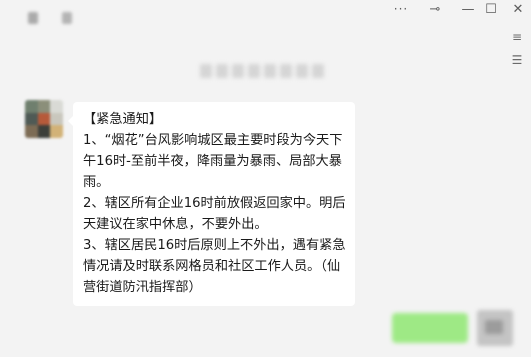 The width and height of the screenshot is (531, 357). Describe the element at coordinates (265, 22) in the screenshot. I see `title-bar: ··· ⊸ — ☐ ✕` at that location.